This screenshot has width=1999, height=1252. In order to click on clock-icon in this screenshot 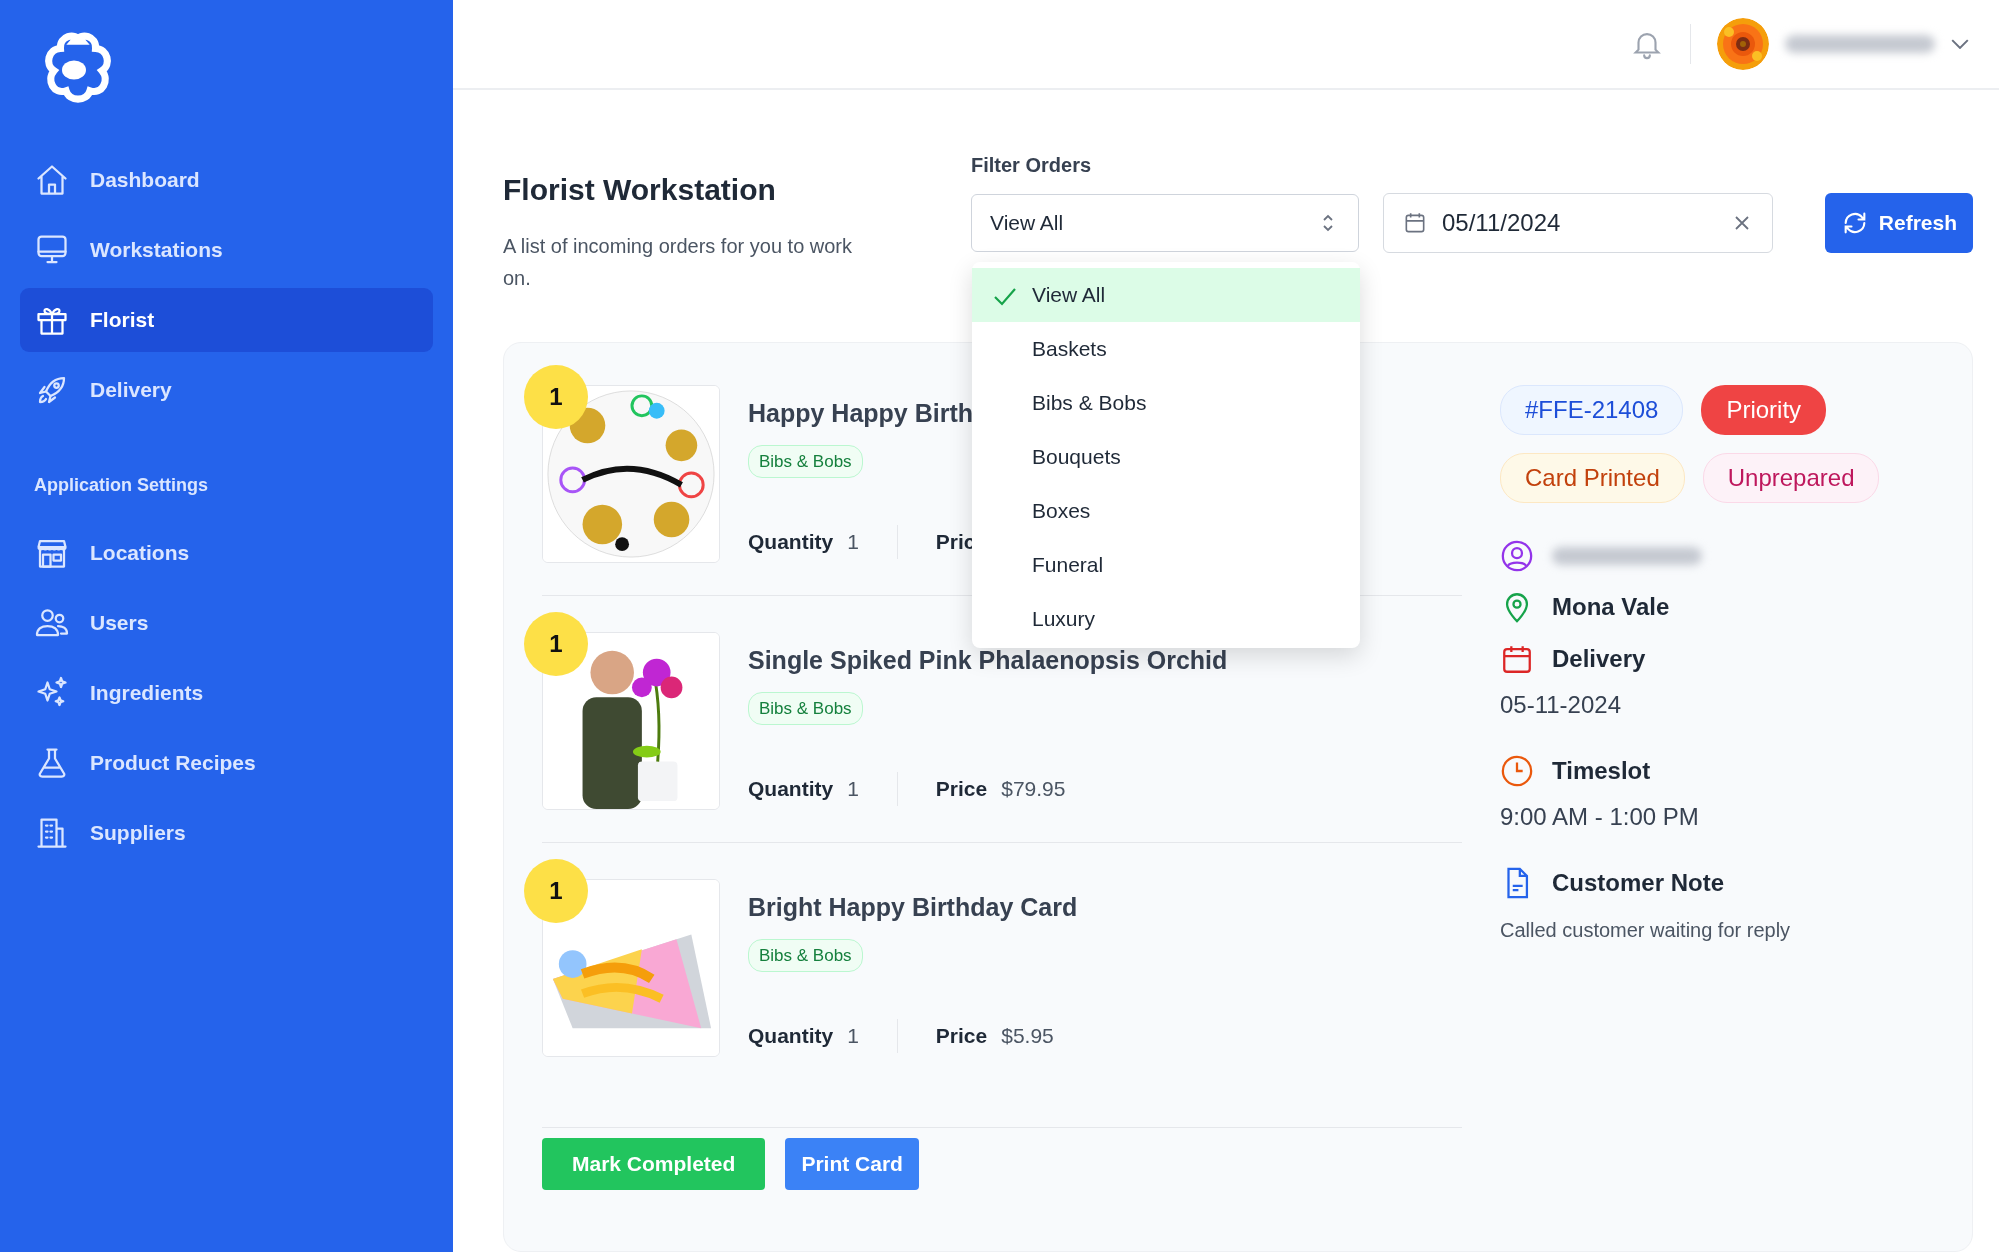, I will do `click(1517, 771)`.